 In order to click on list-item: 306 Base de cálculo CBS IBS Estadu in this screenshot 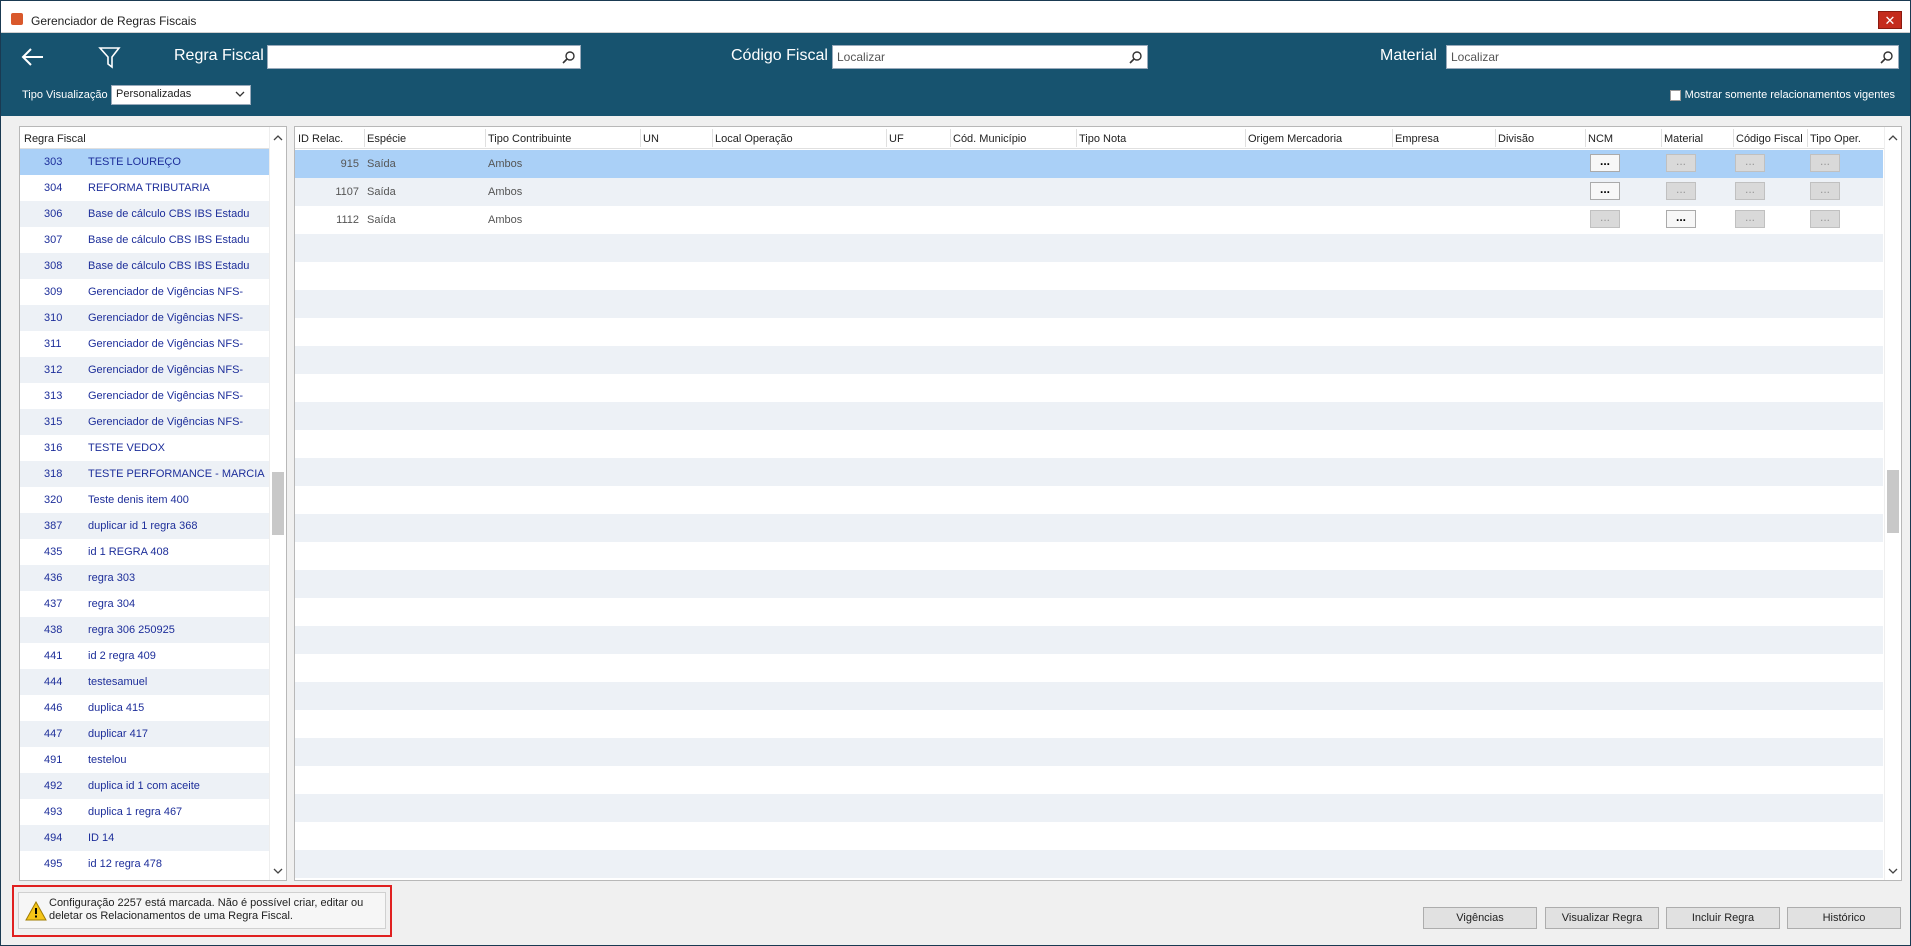, I will do `click(153, 214)`.